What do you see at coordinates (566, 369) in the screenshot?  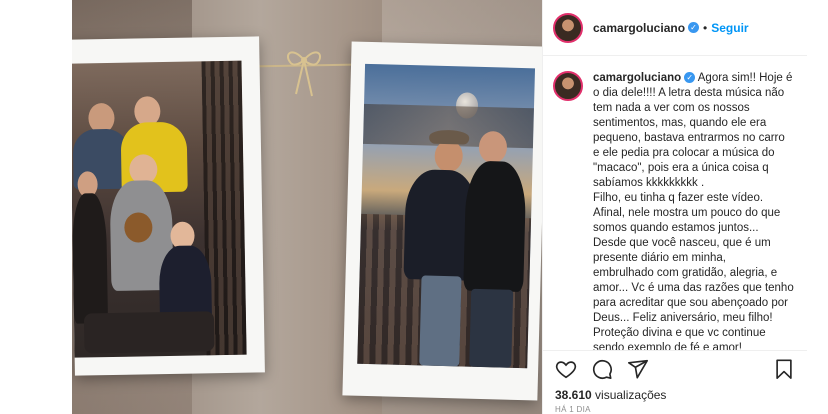 I see `heart-icon` at bounding box center [566, 369].